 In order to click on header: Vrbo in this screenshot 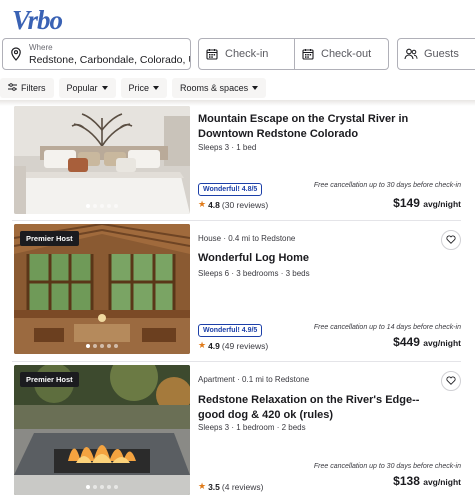, I will do `click(237, 19)`.